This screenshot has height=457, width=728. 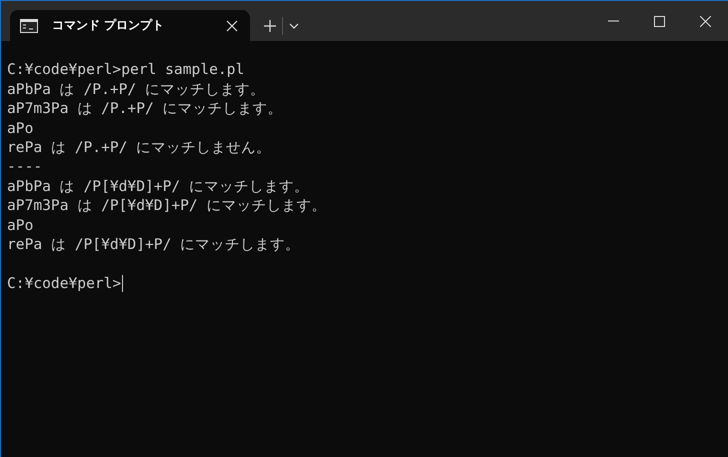 I want to click on text-cursor, so click(x=123, y=283).